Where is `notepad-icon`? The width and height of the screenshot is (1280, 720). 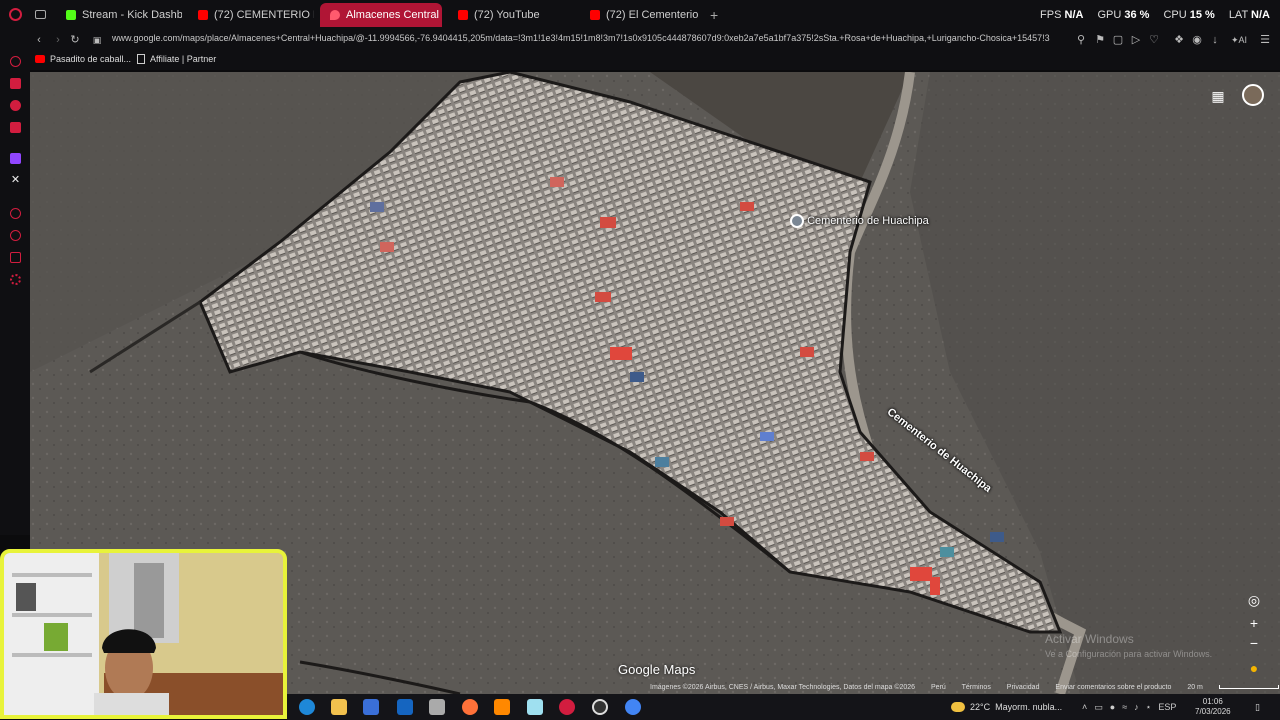
notepad-icon is located at coordinates (535, 707).